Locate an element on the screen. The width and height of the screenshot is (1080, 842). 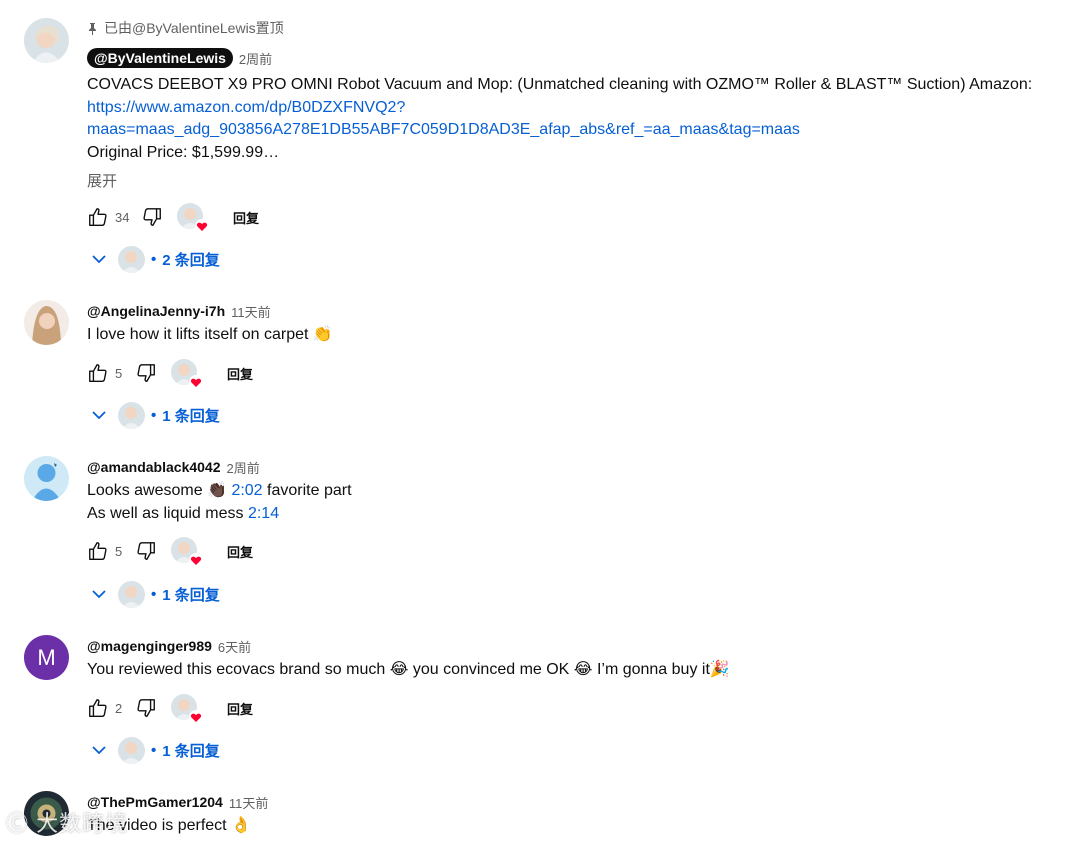
comment-author: @magenginger989 is located at coordinates (149, 646).